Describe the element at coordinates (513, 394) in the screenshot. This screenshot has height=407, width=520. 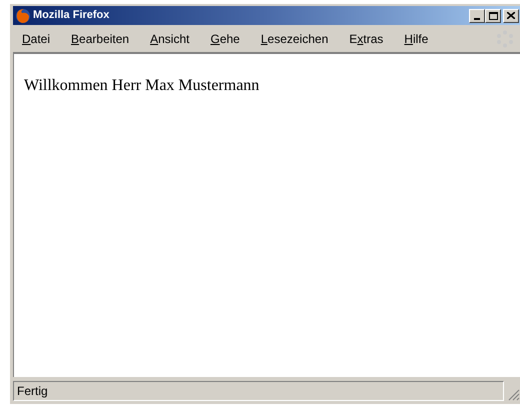
I see `resize-grip-icon` at that location.